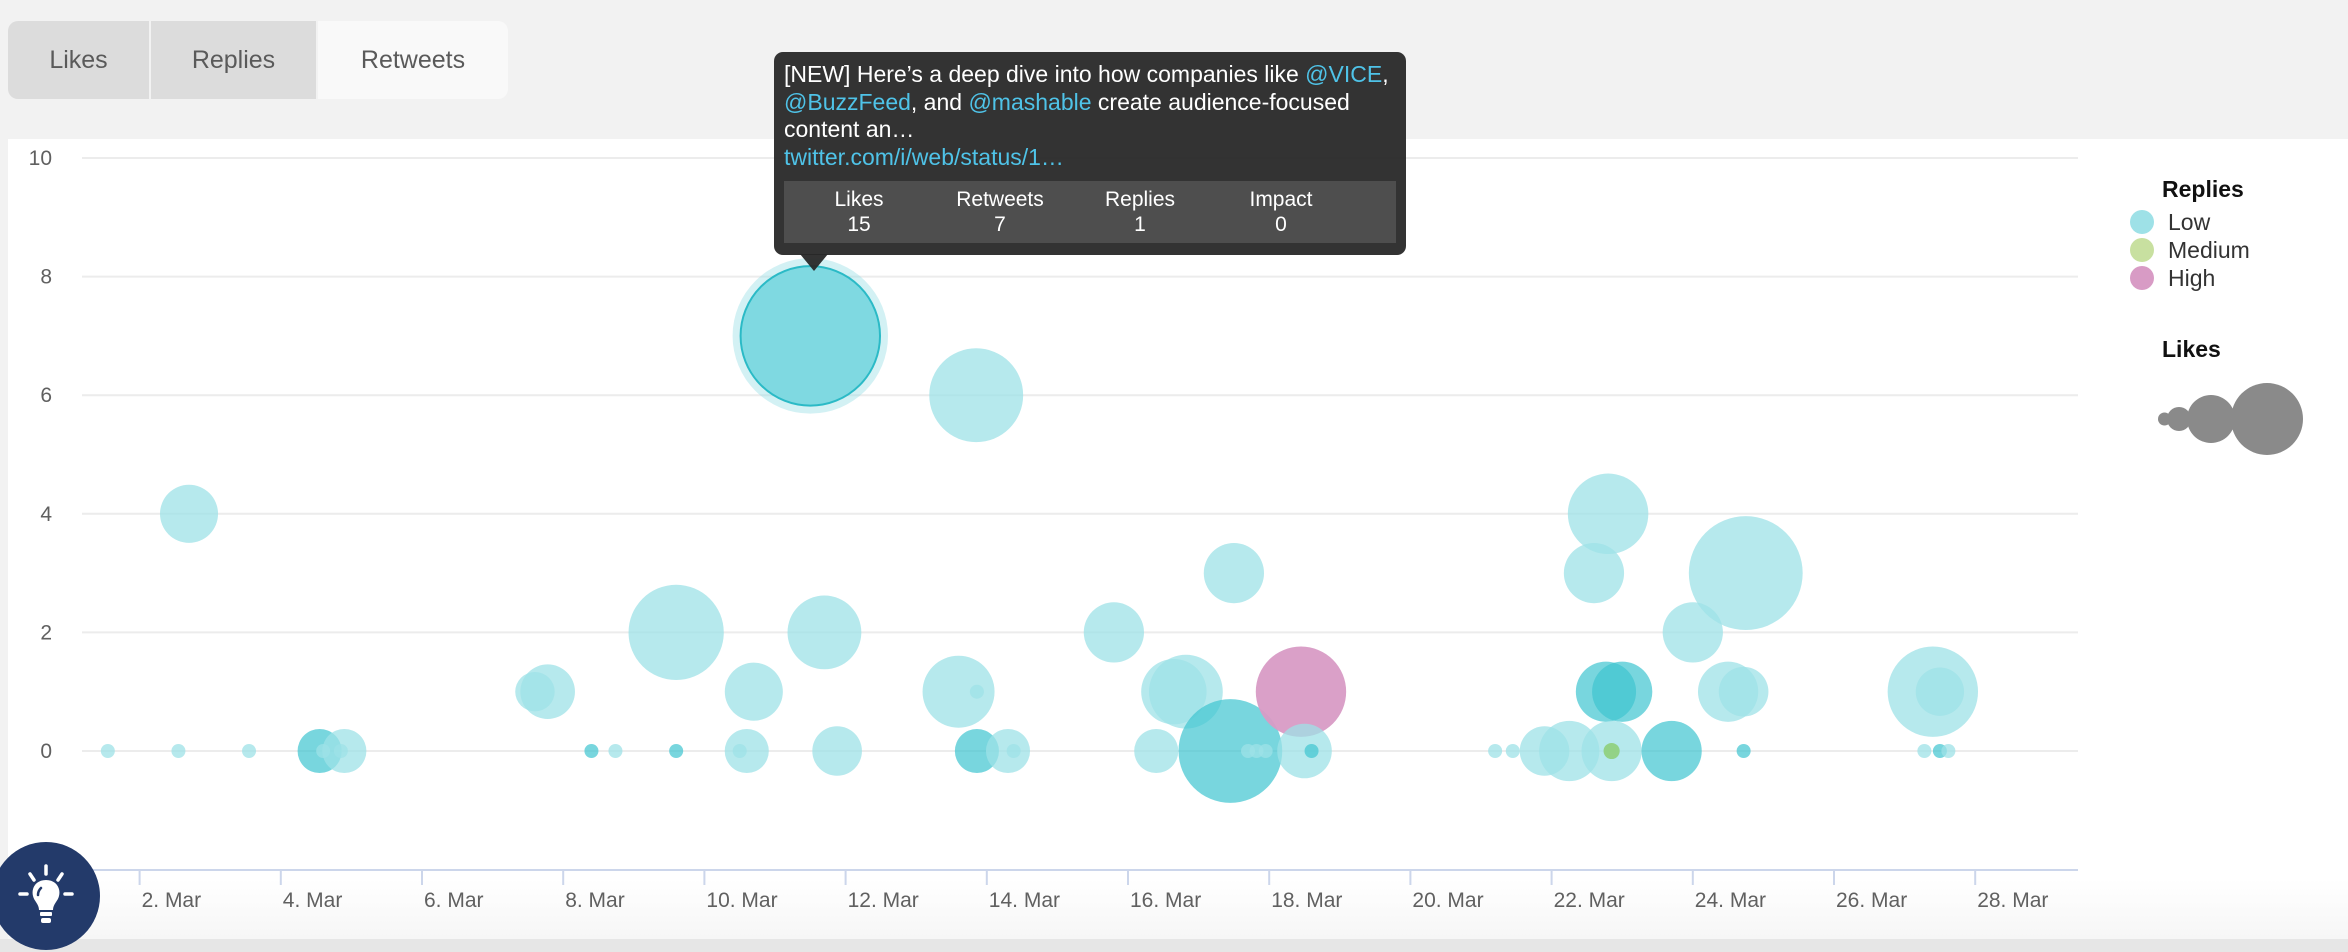 The width and height of the screenshot is (2348, 952). Describe the element at coordinates (41, 455) in the screenshot. I see `y-axis-ticks: 0 2 4 6 8 10` at that location.